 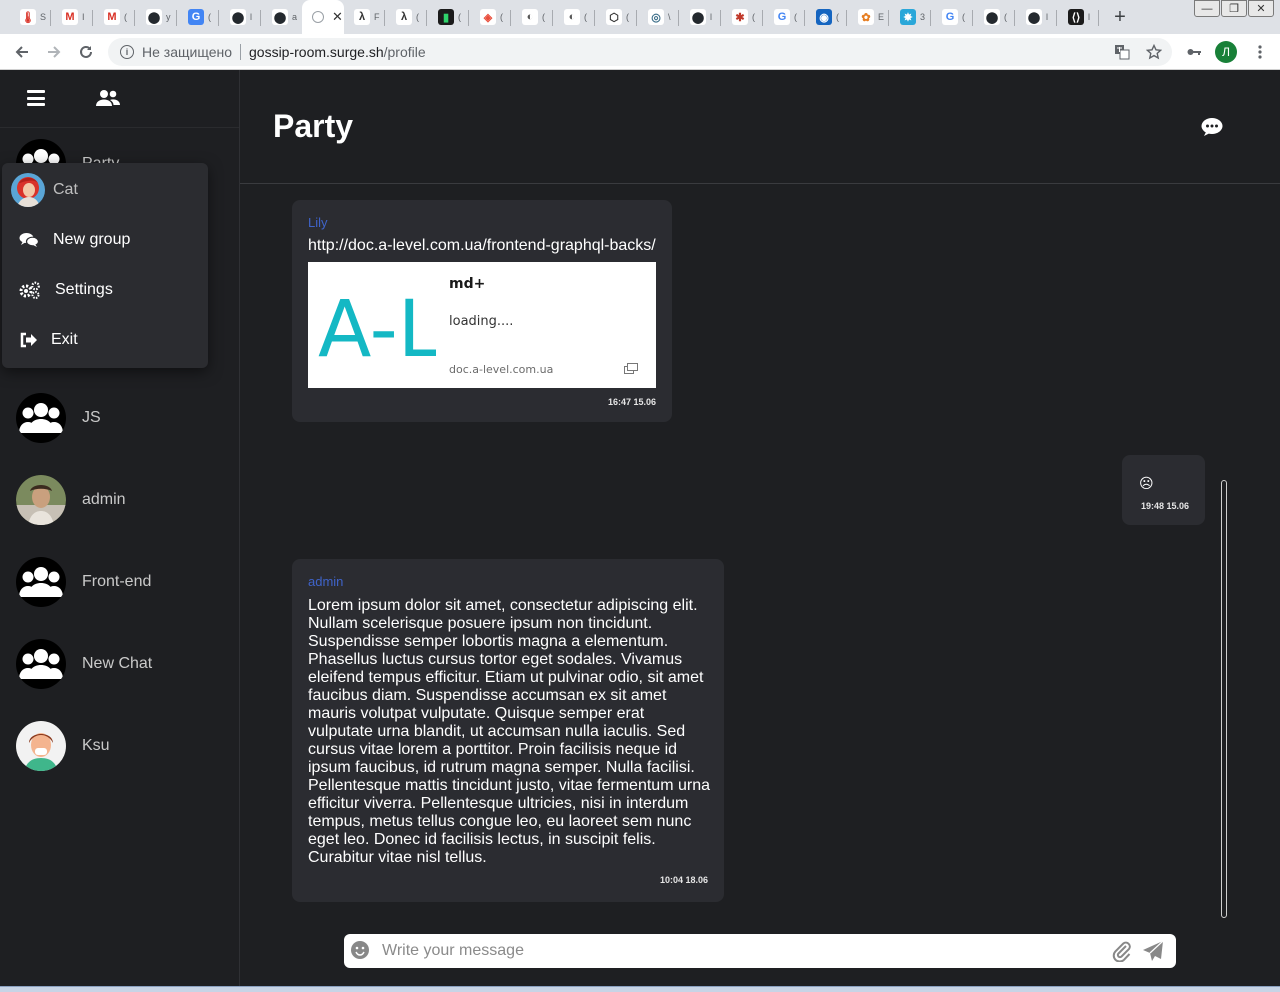 What do you see at coordinates (1153, 951) in the screenshot?
I see `send-icon` at bounding box center [1153, 951].